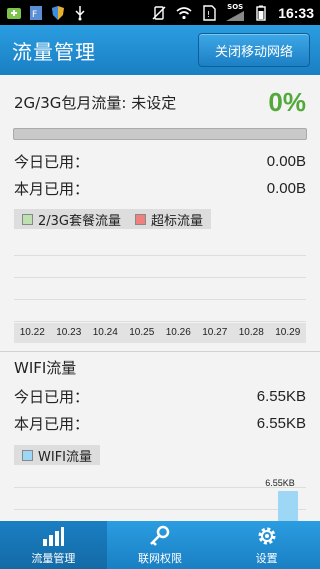  Describe the element at coordinates (266, 545) in the screenshot. I see `tab-settings: 设置` at that location.